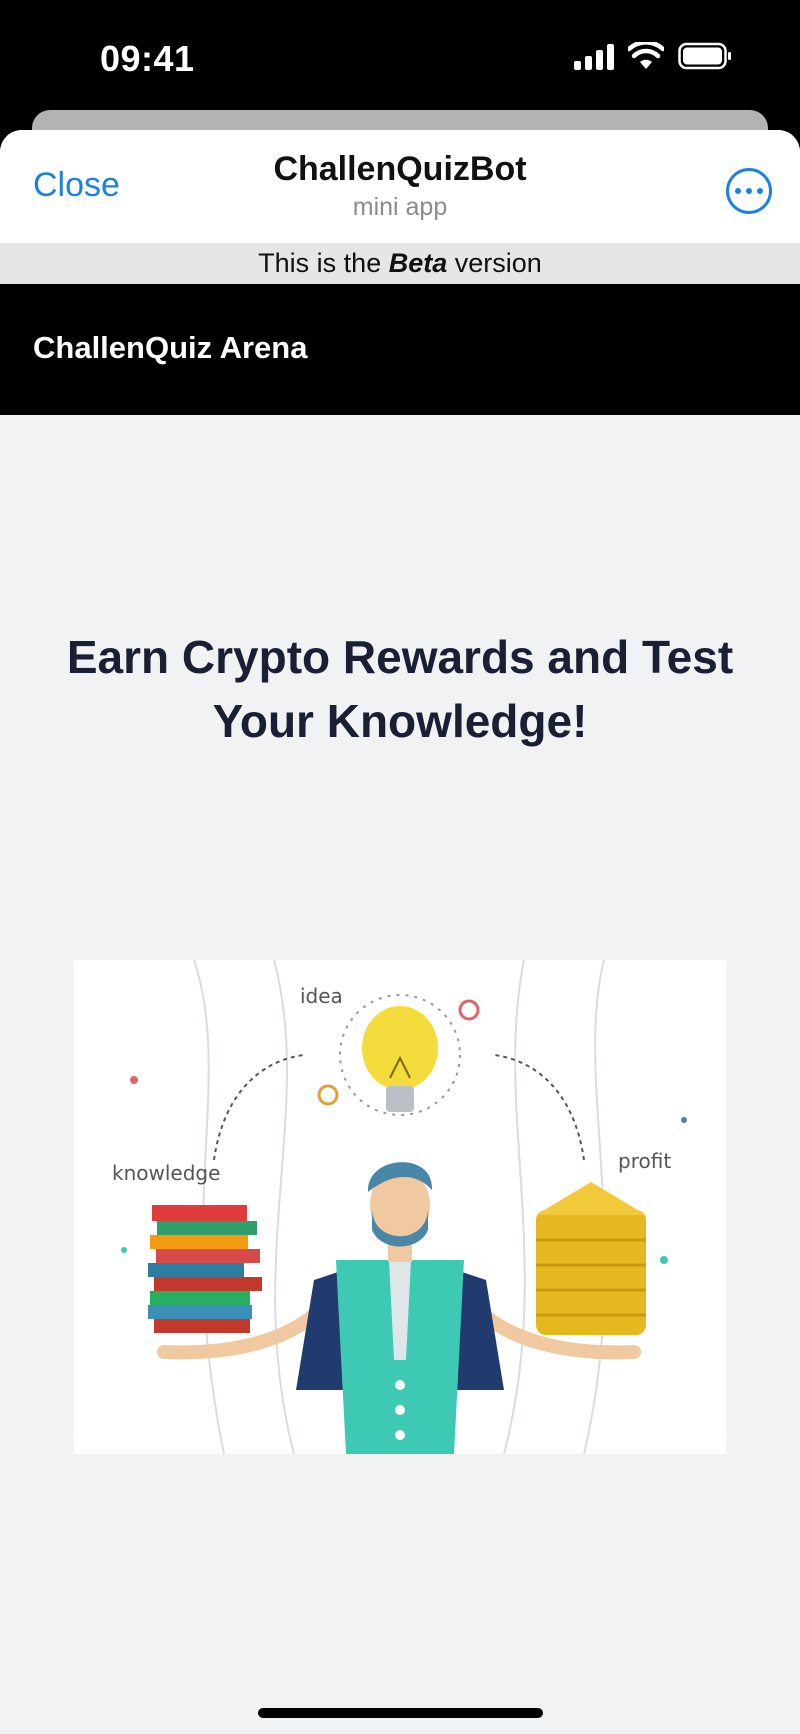  Describe the element at coordinates (170, 347) in the screenshot. I see `app-header-title: ChallenQuiz Arena` at that location.